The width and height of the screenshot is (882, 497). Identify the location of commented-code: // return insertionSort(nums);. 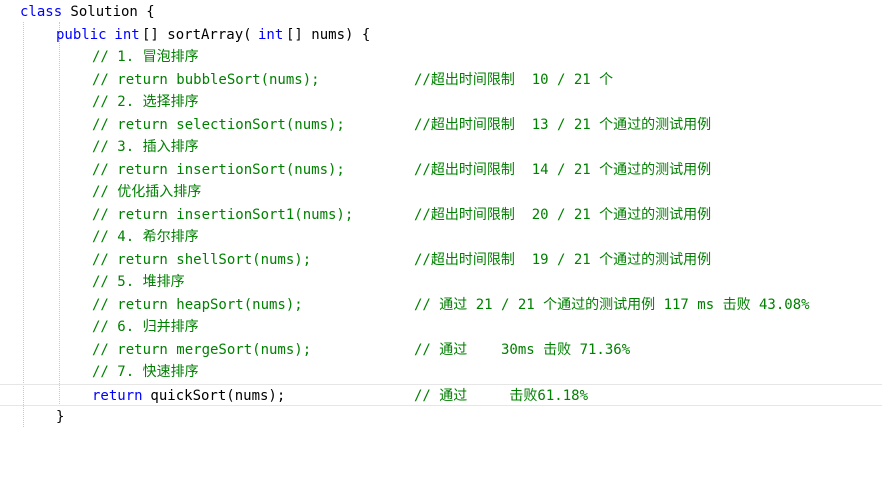
(218, 169).